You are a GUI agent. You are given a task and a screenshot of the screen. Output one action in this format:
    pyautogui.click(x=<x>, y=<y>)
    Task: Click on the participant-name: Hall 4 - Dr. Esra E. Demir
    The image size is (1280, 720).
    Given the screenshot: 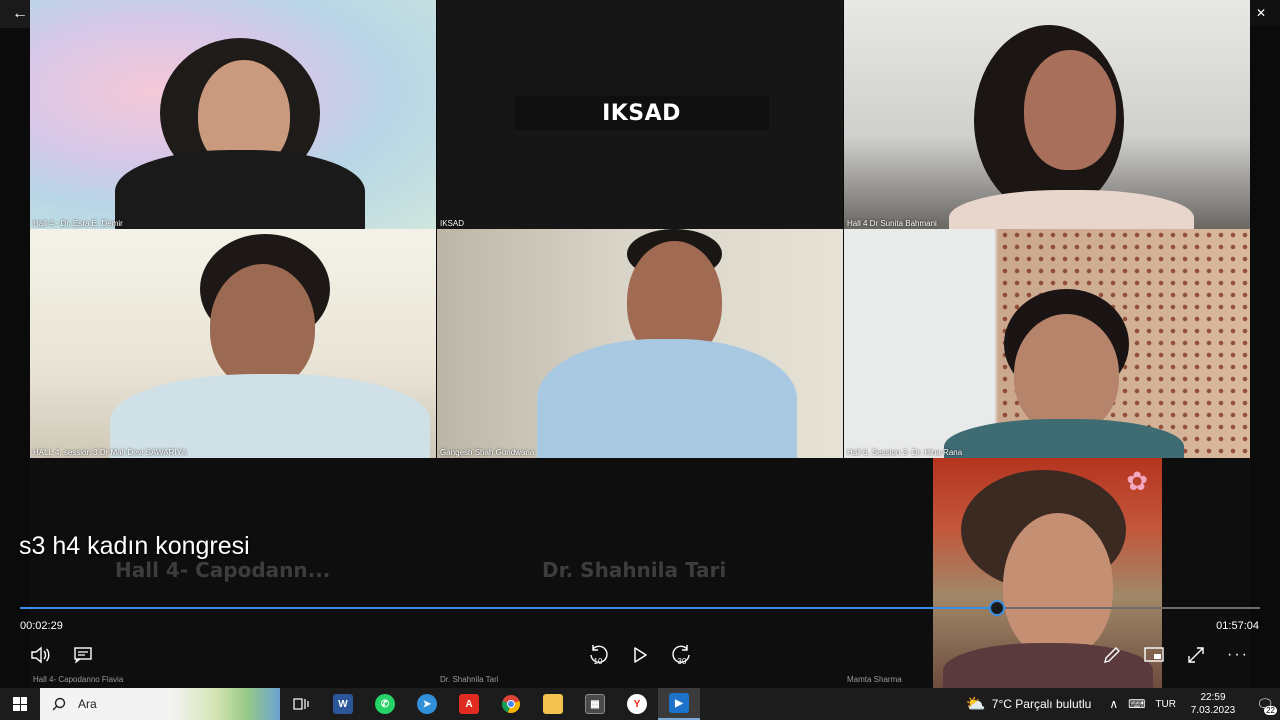 What is the action you would take?
    pyautogui.click(x=78, y=223)
    